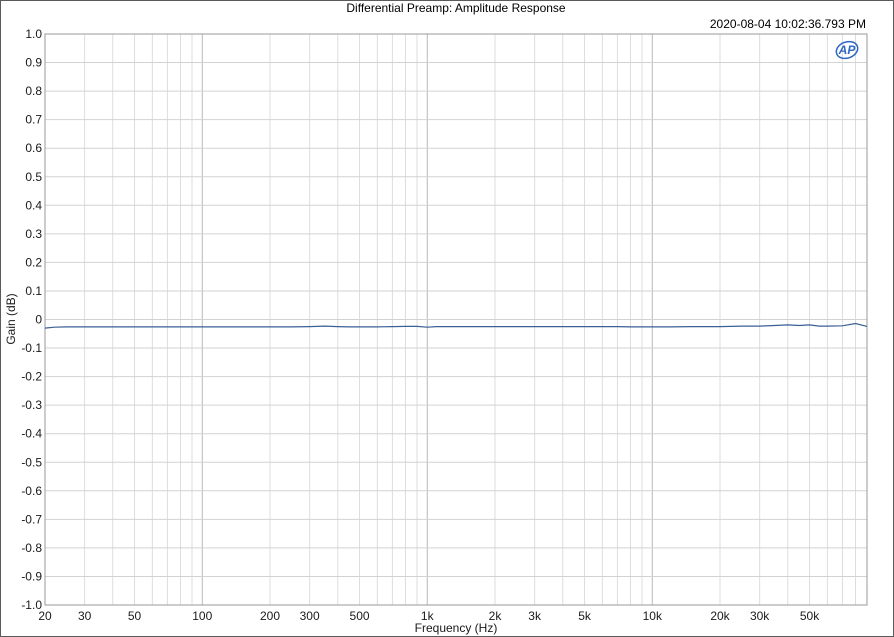 The image size is (894, 637). I want to click on y-tick-label: 0.5, so click(33, 177).